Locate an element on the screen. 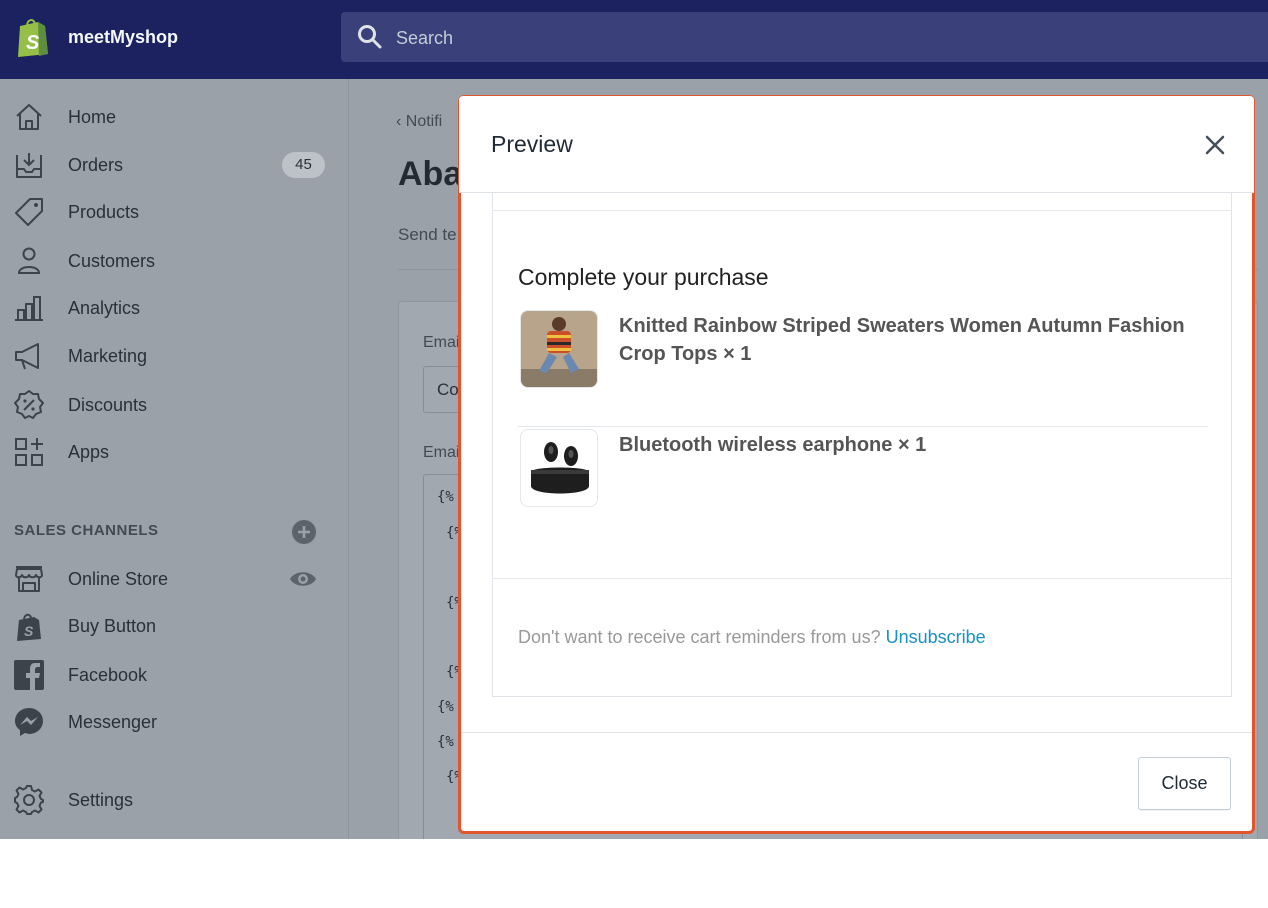 This screenshot has height=908, width=1268. search-input: Search is located at coordinates (424, 38).